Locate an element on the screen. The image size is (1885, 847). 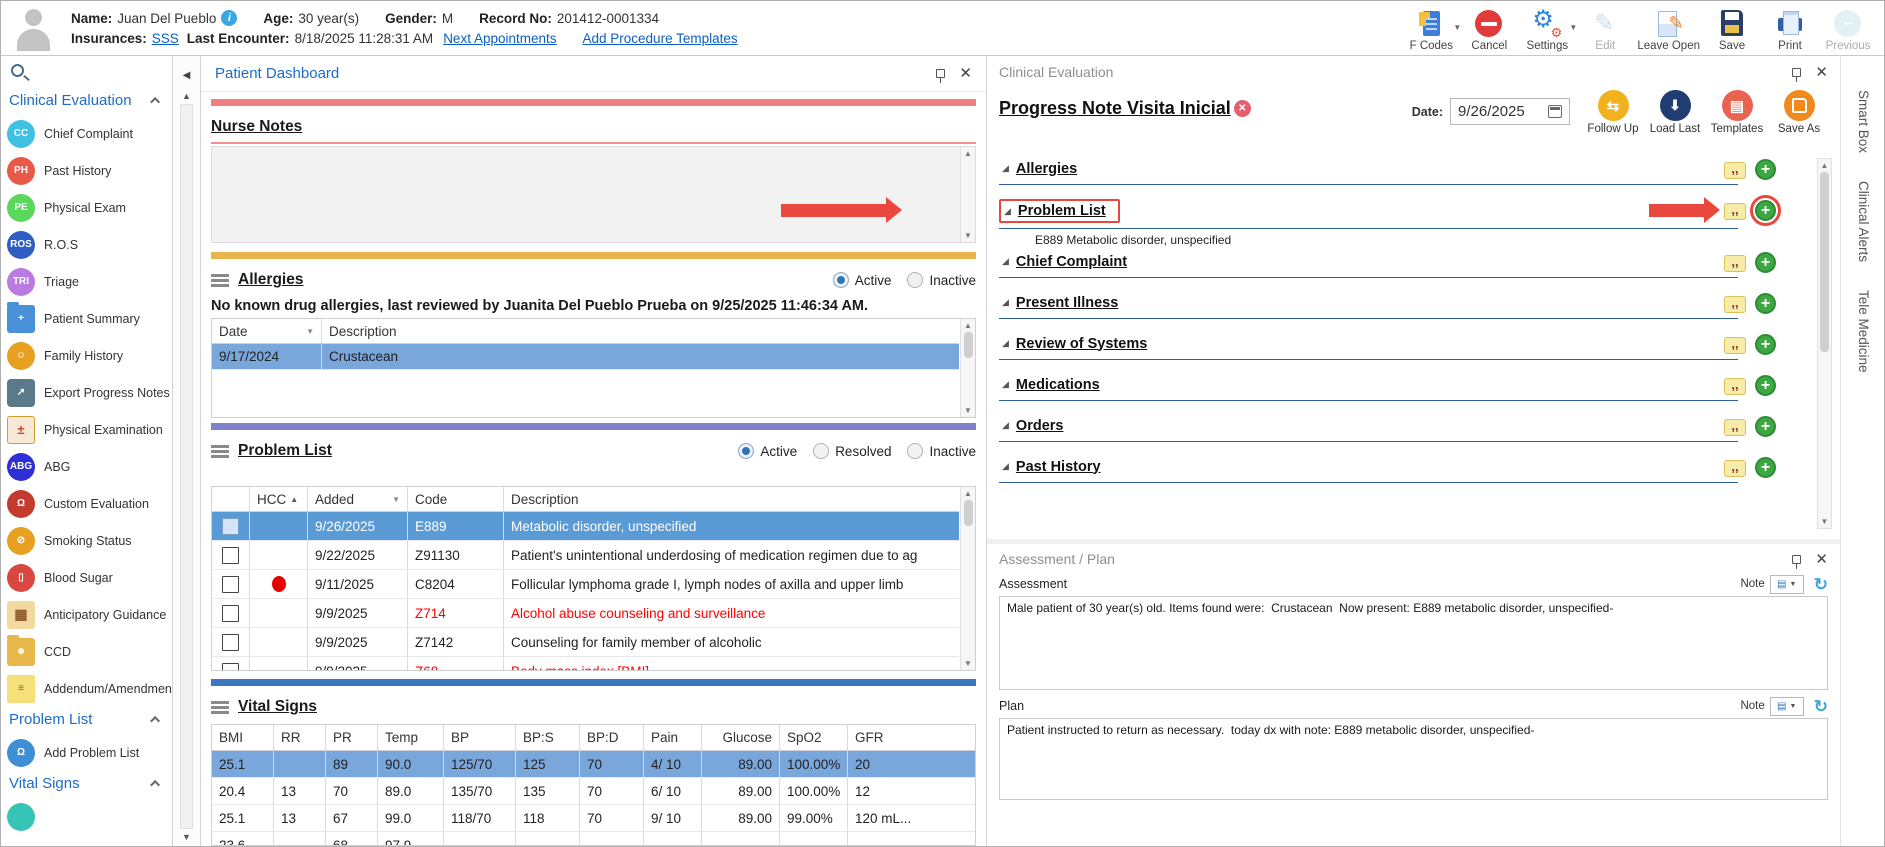
sidebar-item: ROS R.O.S is located at coordinates (86, 244).